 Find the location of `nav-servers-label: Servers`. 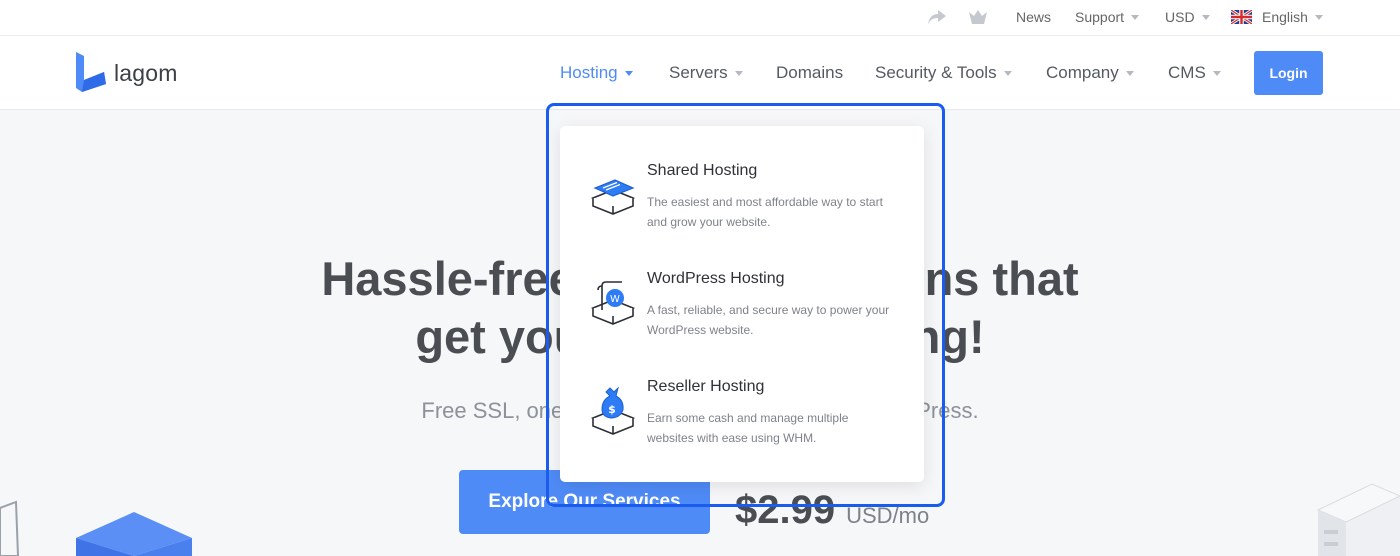

nav-servers-label: Servers is located at coordinates (698, 72).